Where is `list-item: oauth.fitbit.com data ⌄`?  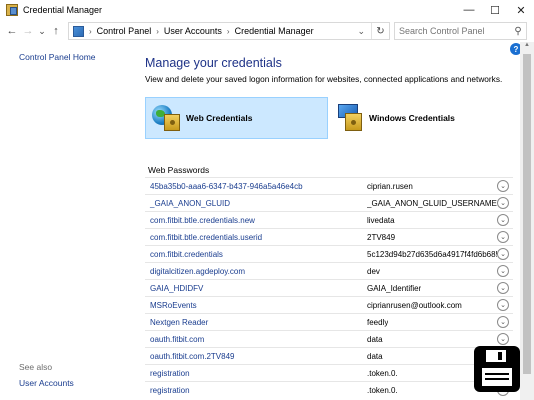
list-item: oauth.fitbit.com data ⌄ is located at coordinates (329, 338).